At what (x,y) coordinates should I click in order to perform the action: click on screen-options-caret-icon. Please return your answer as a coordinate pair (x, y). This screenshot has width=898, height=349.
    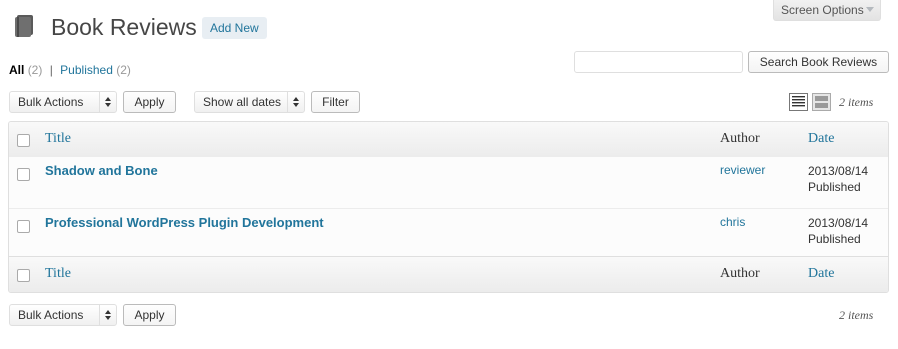
    Looking at the image, I should click on (870, 9).